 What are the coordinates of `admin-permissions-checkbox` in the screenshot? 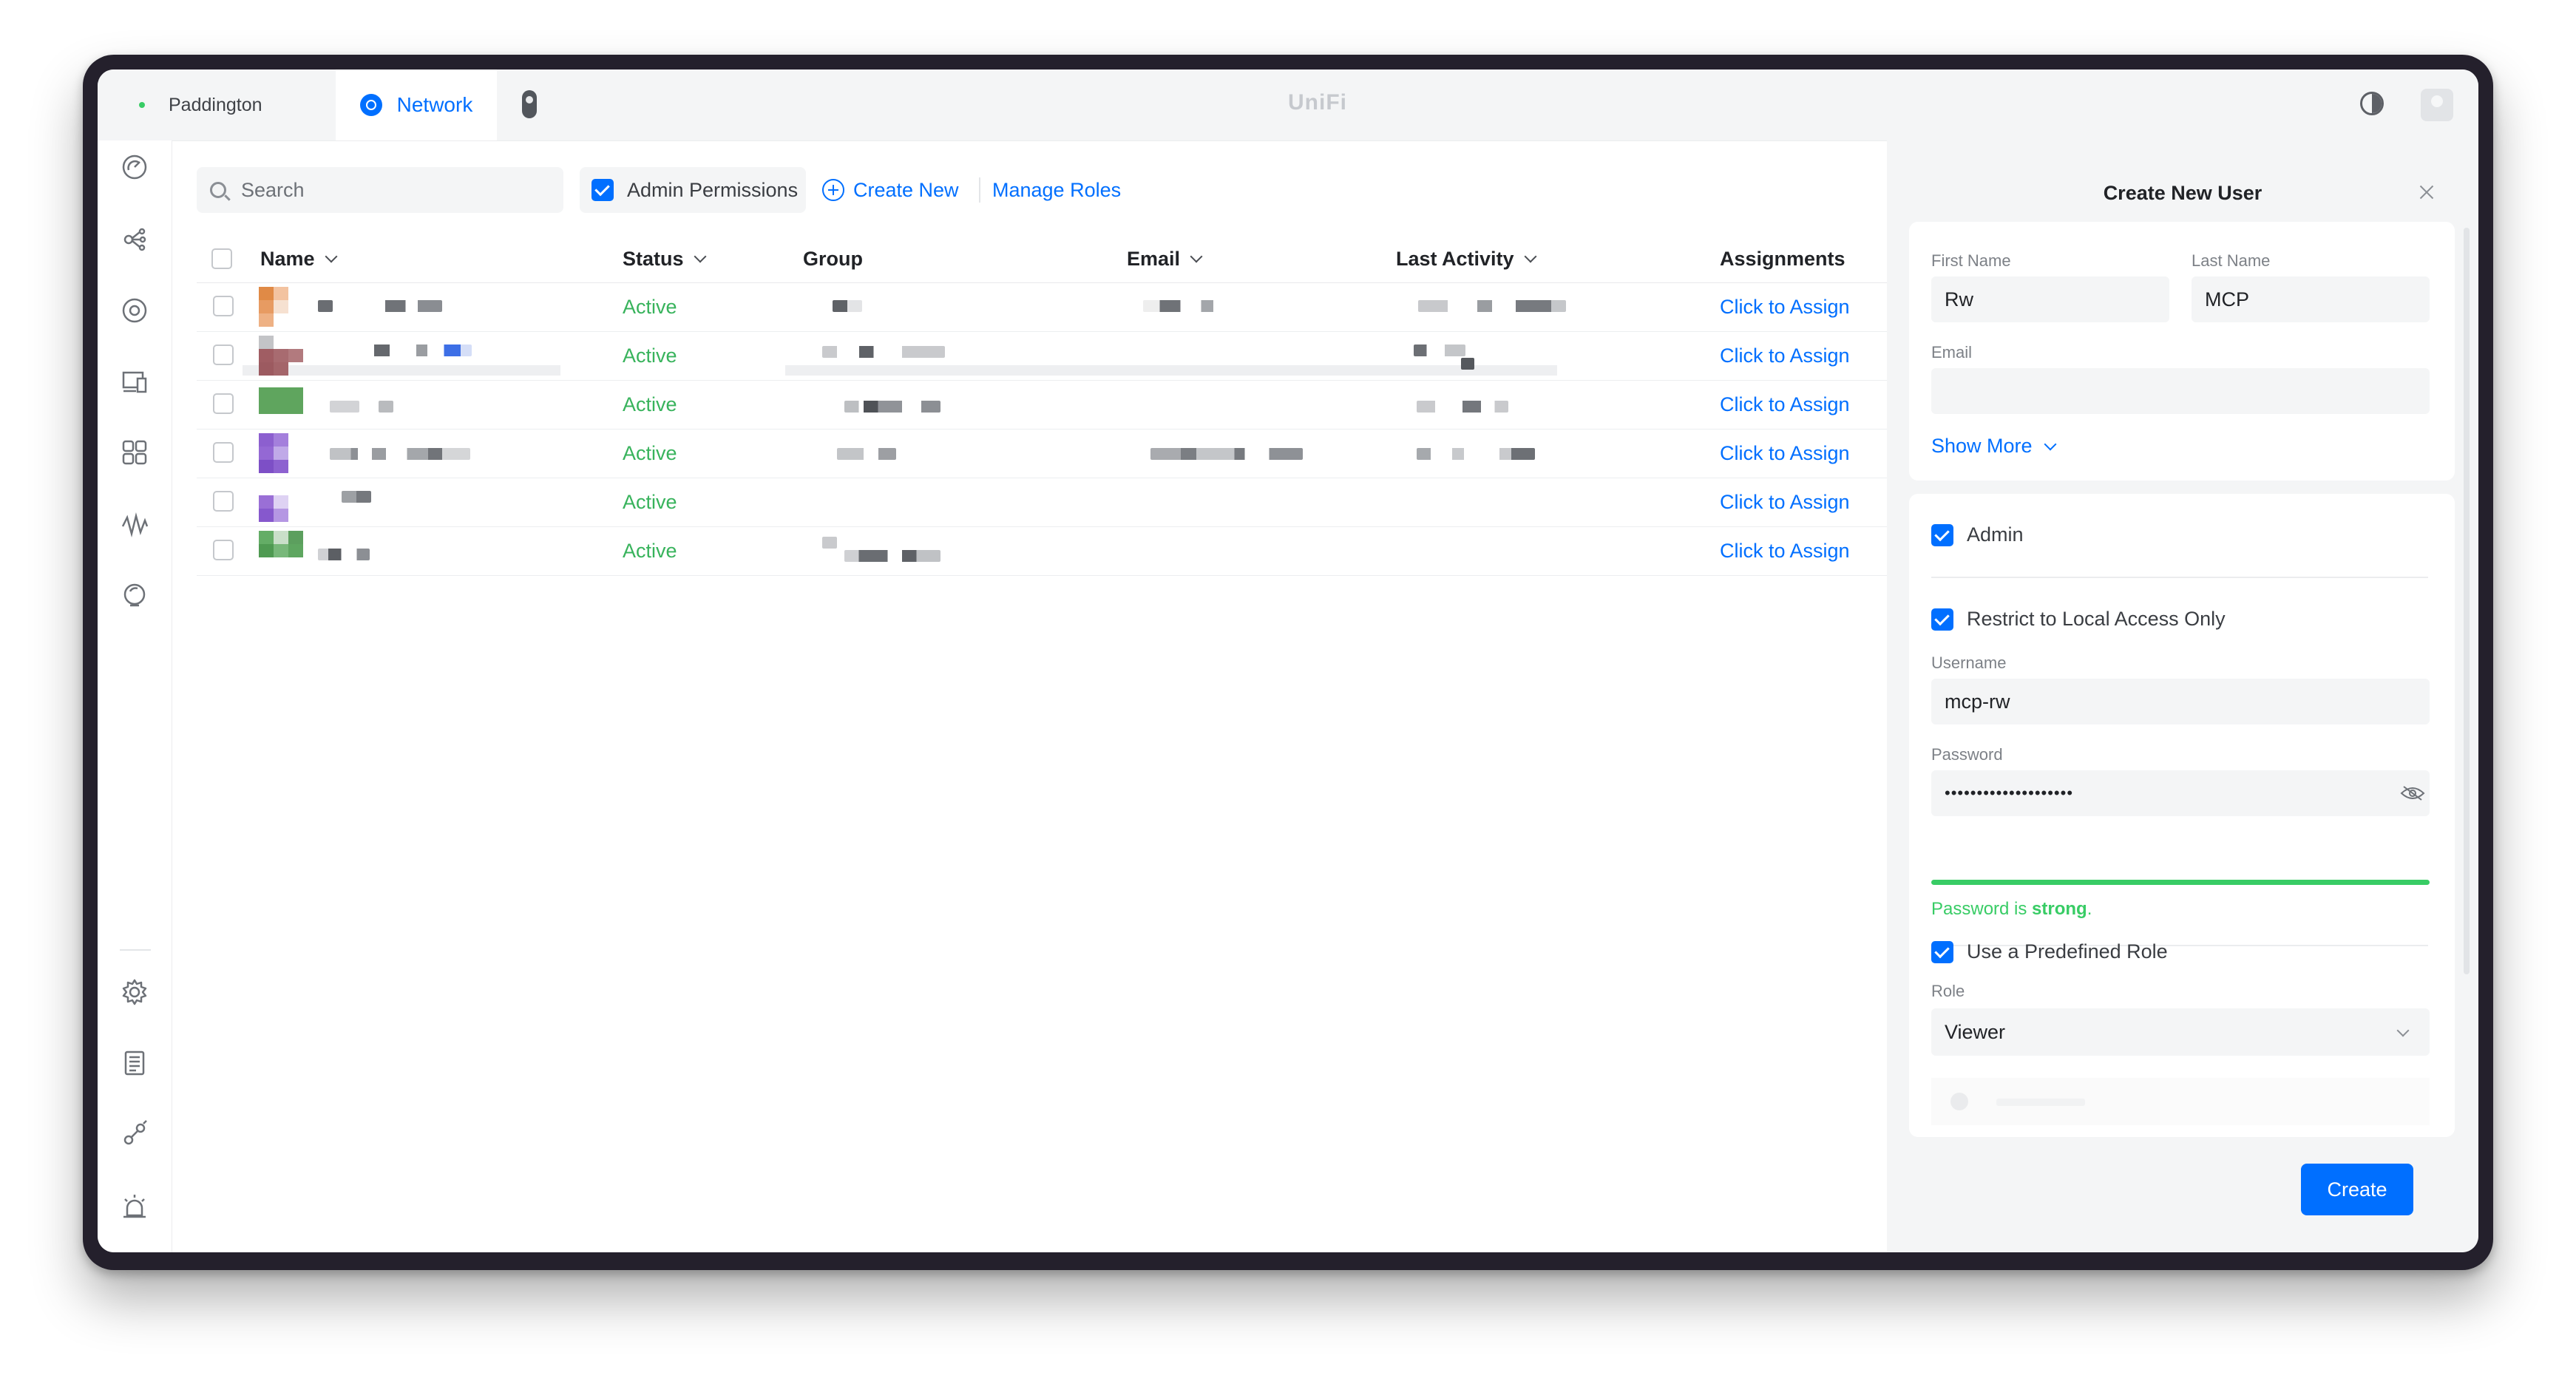 It's located at (603, 190).